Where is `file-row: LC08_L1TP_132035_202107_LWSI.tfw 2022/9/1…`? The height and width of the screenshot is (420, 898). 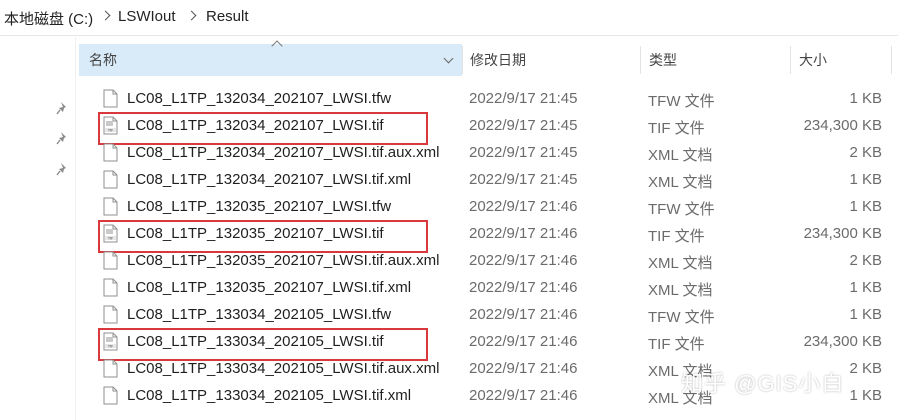
file-row: LC08_L1TP_132035_202107_LWSI.tfw 2022/9/1… is located at coordinates (488, 206).